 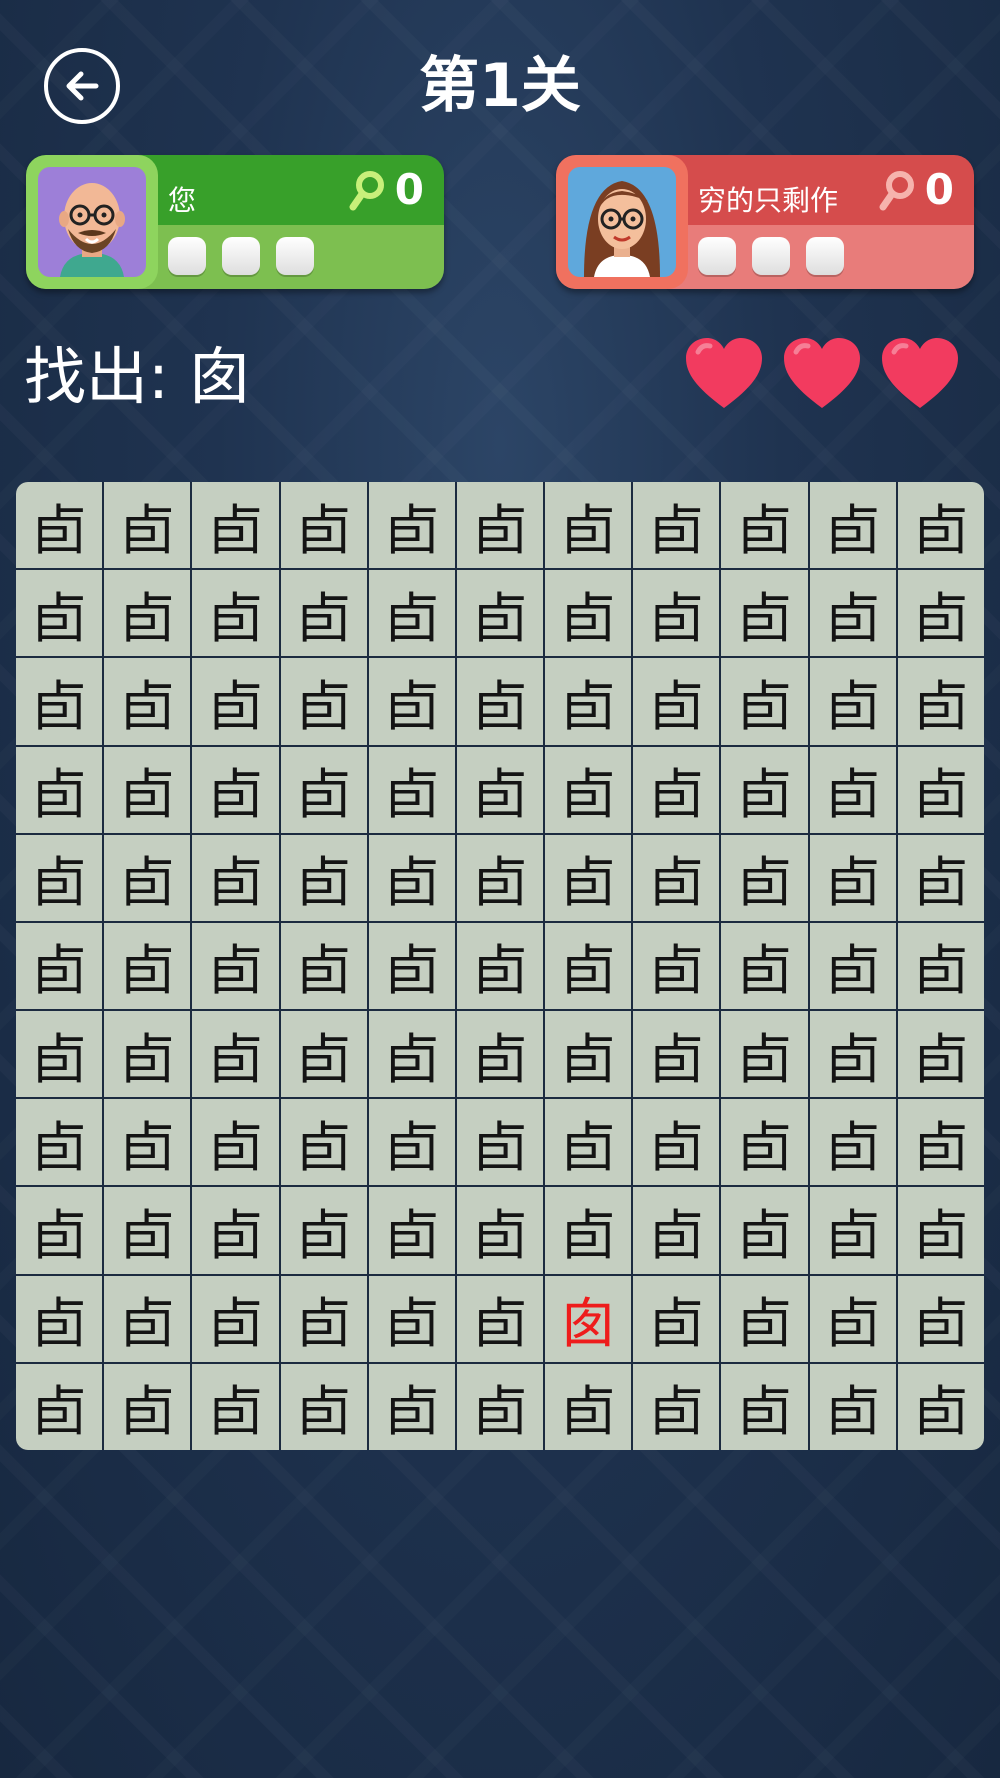 I want to click on grid-cell-target: 囱, so click(x=588, y=1318).